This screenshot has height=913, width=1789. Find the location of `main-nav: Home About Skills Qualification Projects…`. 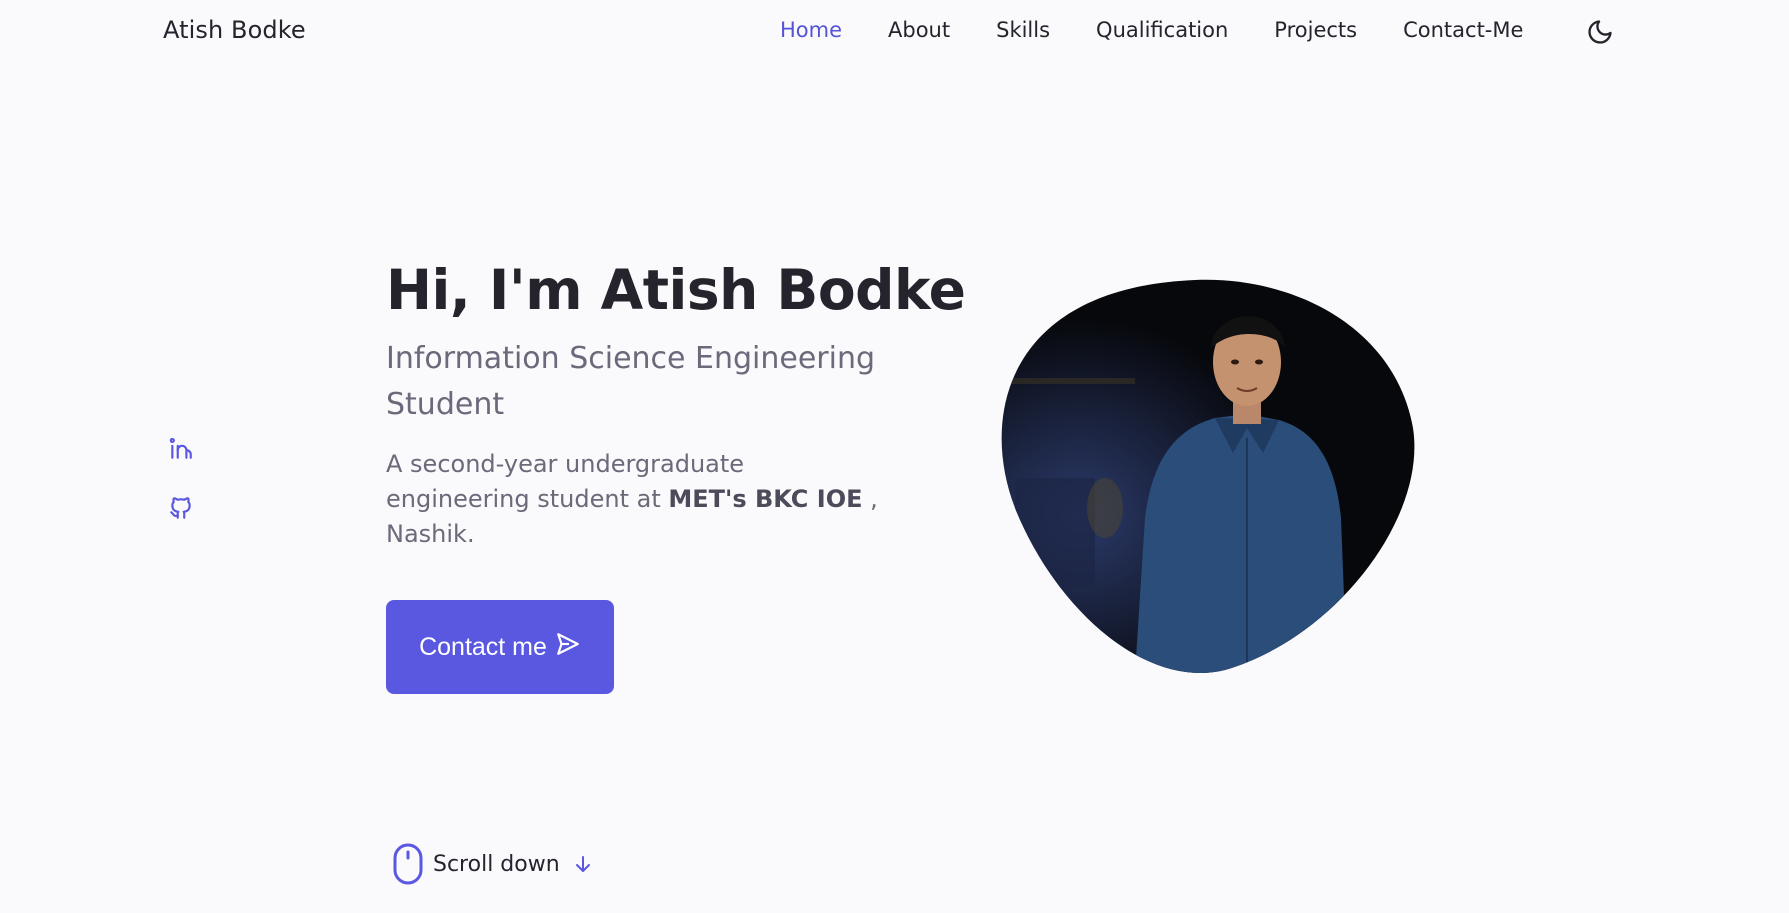

main-nav: Home About Skills Qualification Projects… is located at coordinates (1151, 30).